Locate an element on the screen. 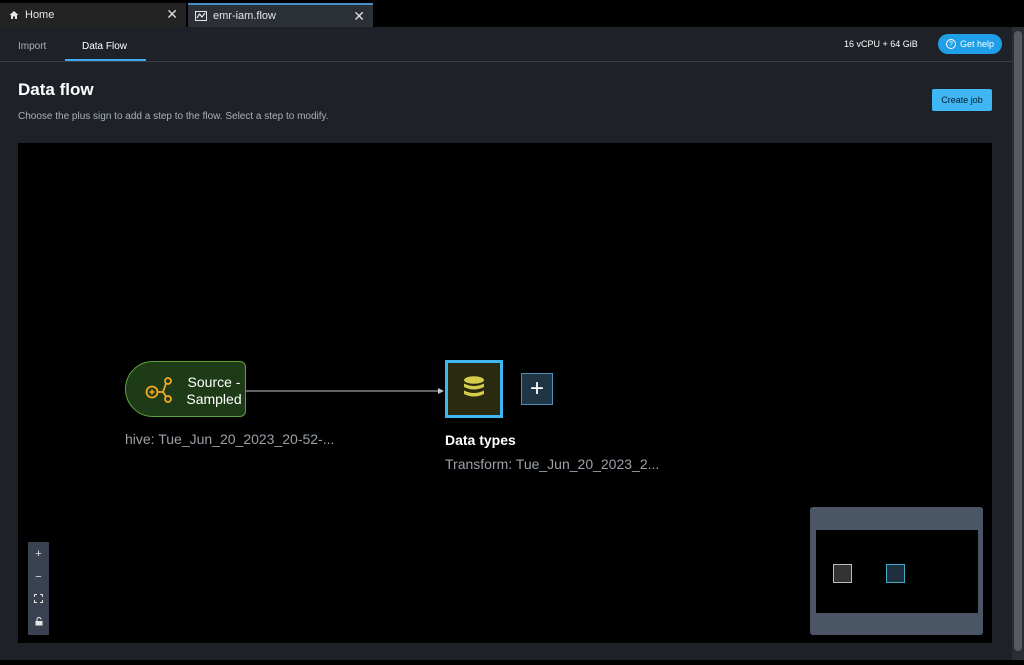 The width and height of the screenshot is (1024, 665). transform-node is located at coordinates (474, 389).